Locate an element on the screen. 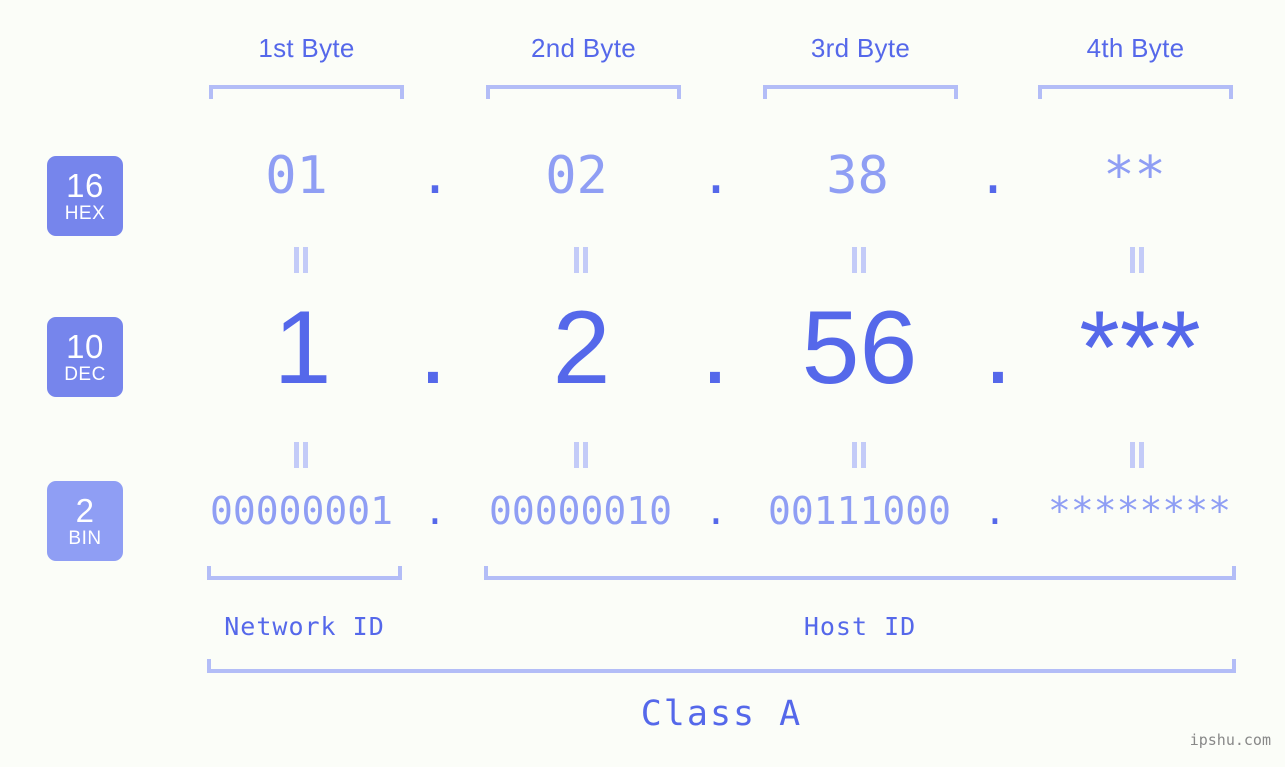 The image size is (1285, 767). bin-octet-2: 00000010 is located at coordinates (580, 511).